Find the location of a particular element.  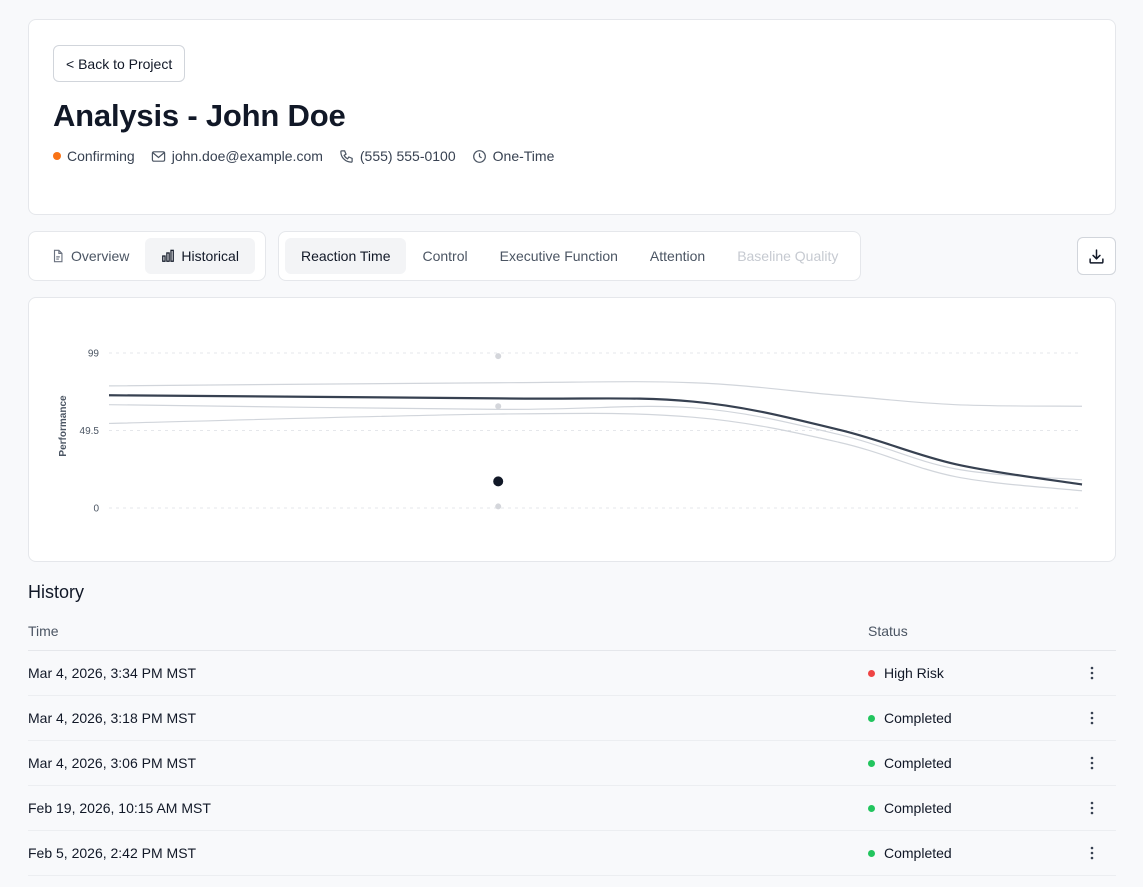

column-header-time: Time is located at coordinates (43, 631).